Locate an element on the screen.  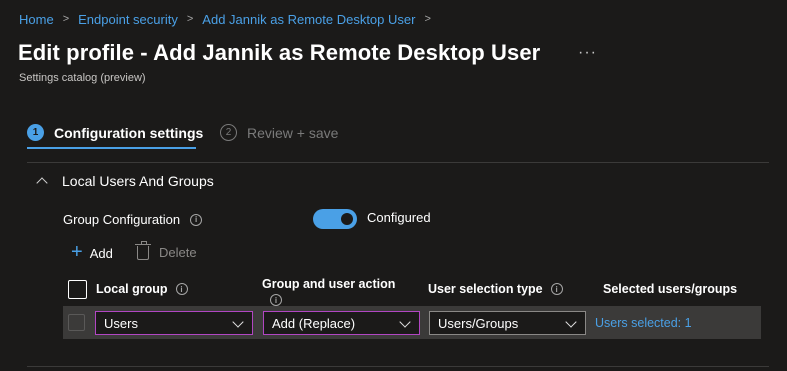
add-label: Add is located at coordinates (101, 253).